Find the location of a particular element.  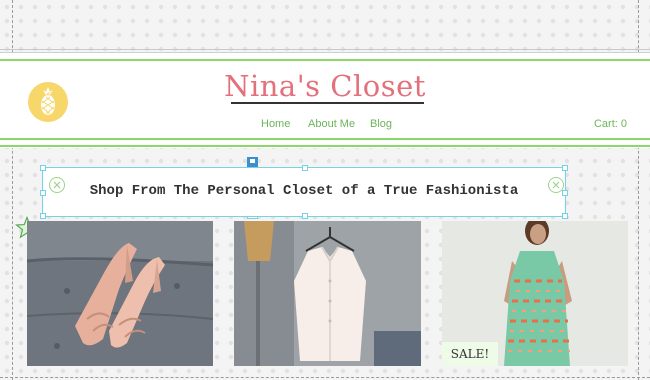

anchor-top-icon is located at coordinates (252, 162).